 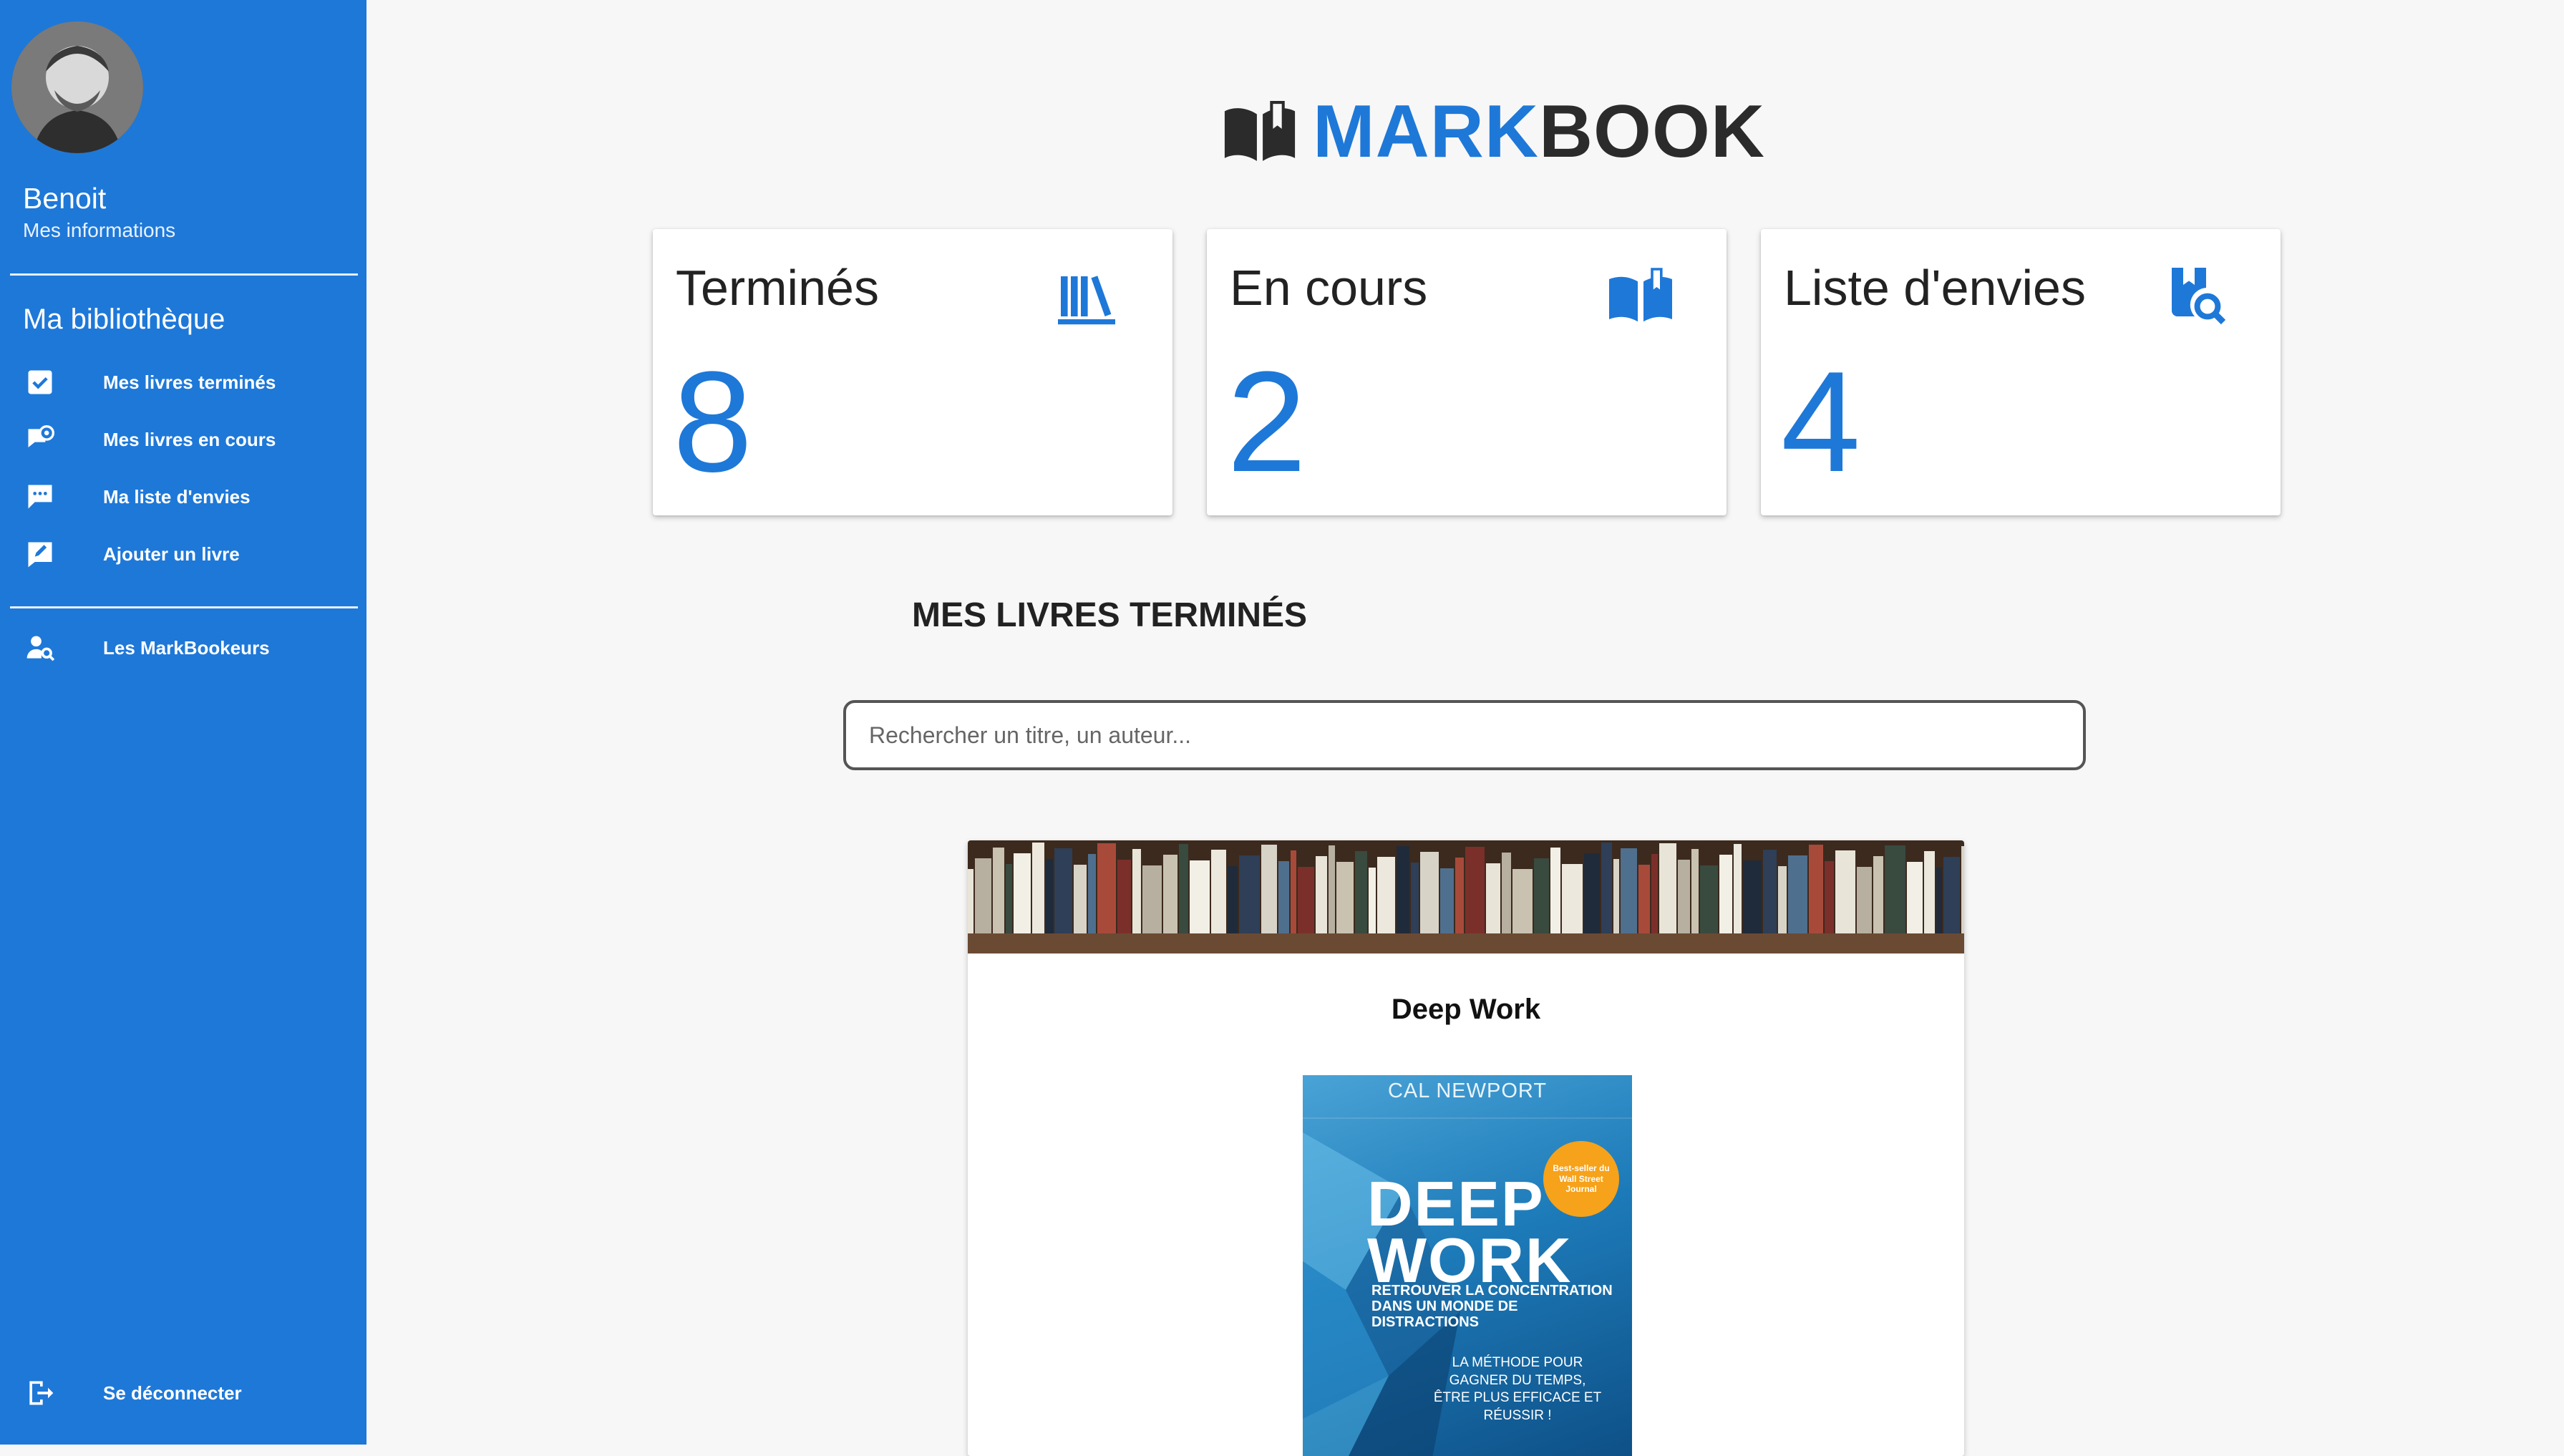 I want to click on stat-card-in-progress: En cours 2, so click(x=1467, y=372).